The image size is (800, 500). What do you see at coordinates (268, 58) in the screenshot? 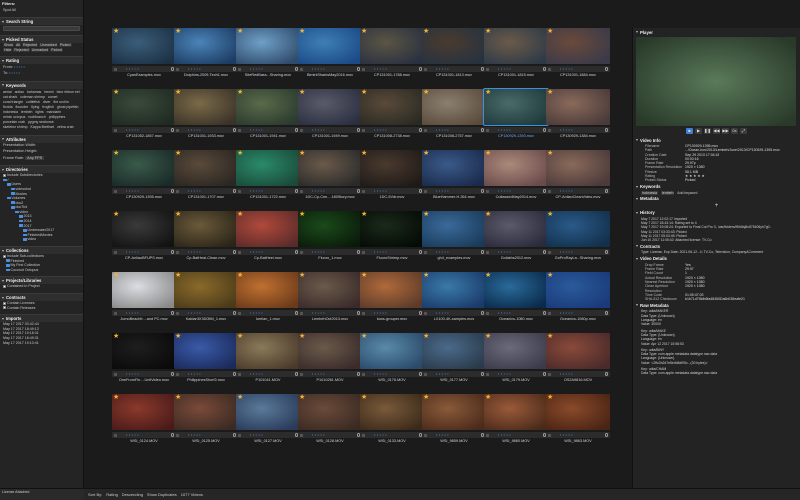
I see `video-thumbnail-cell: ★ ••••• SiteRedBass...Sharing.mov` at bounding box center [268, 58].